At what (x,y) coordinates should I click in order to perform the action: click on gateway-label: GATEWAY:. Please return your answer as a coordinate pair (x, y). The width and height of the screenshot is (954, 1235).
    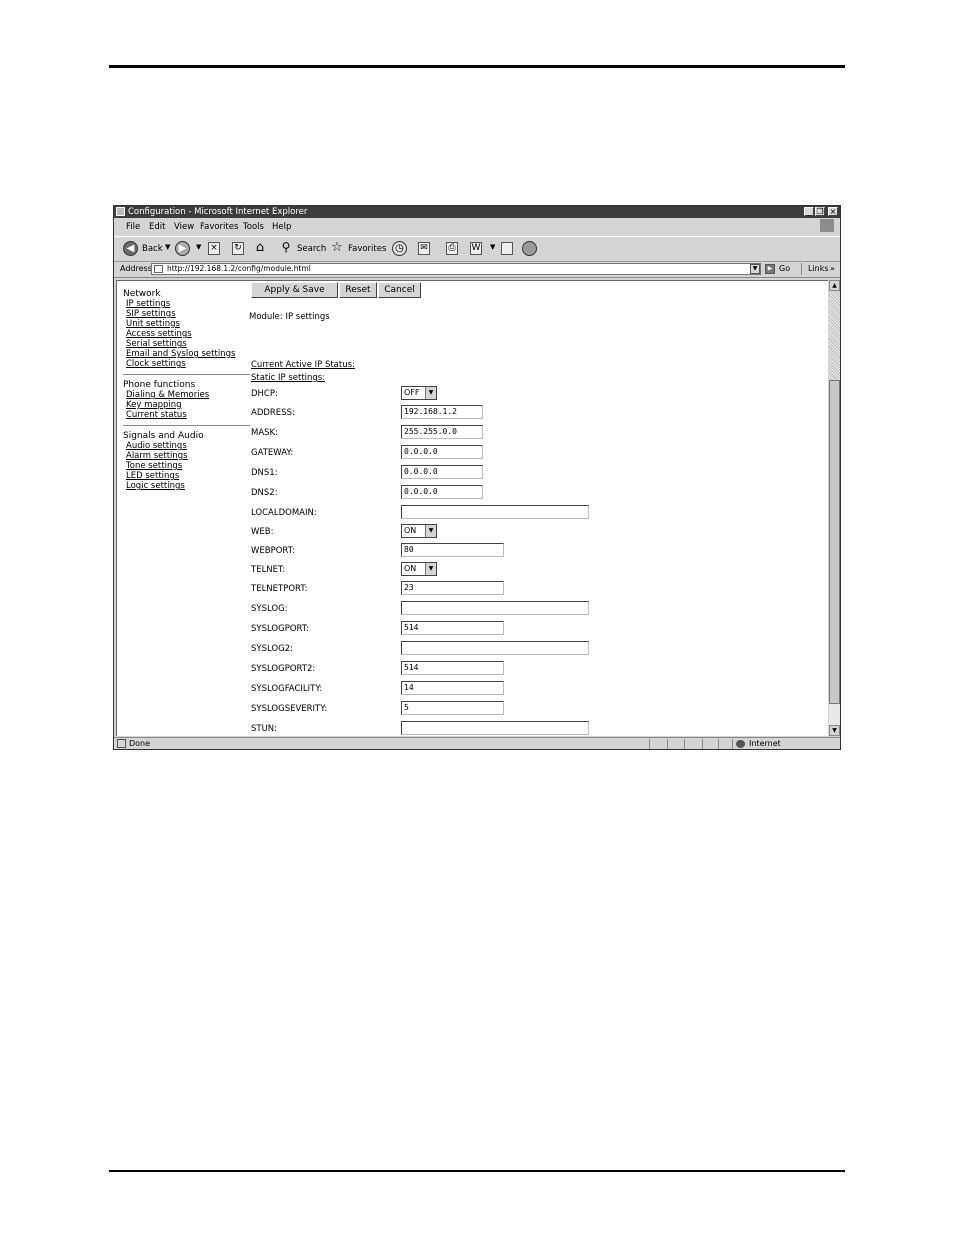
    Looking at the image, I should click on (272, 453).